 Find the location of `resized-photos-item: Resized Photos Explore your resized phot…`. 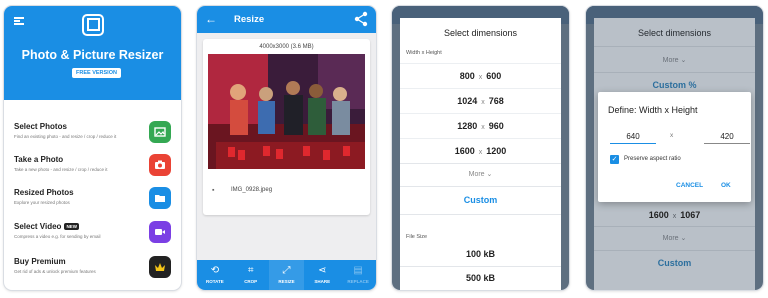

resized-photos-item: Resized Photos Explore your resized phot… is located at coordinates (92, 198).